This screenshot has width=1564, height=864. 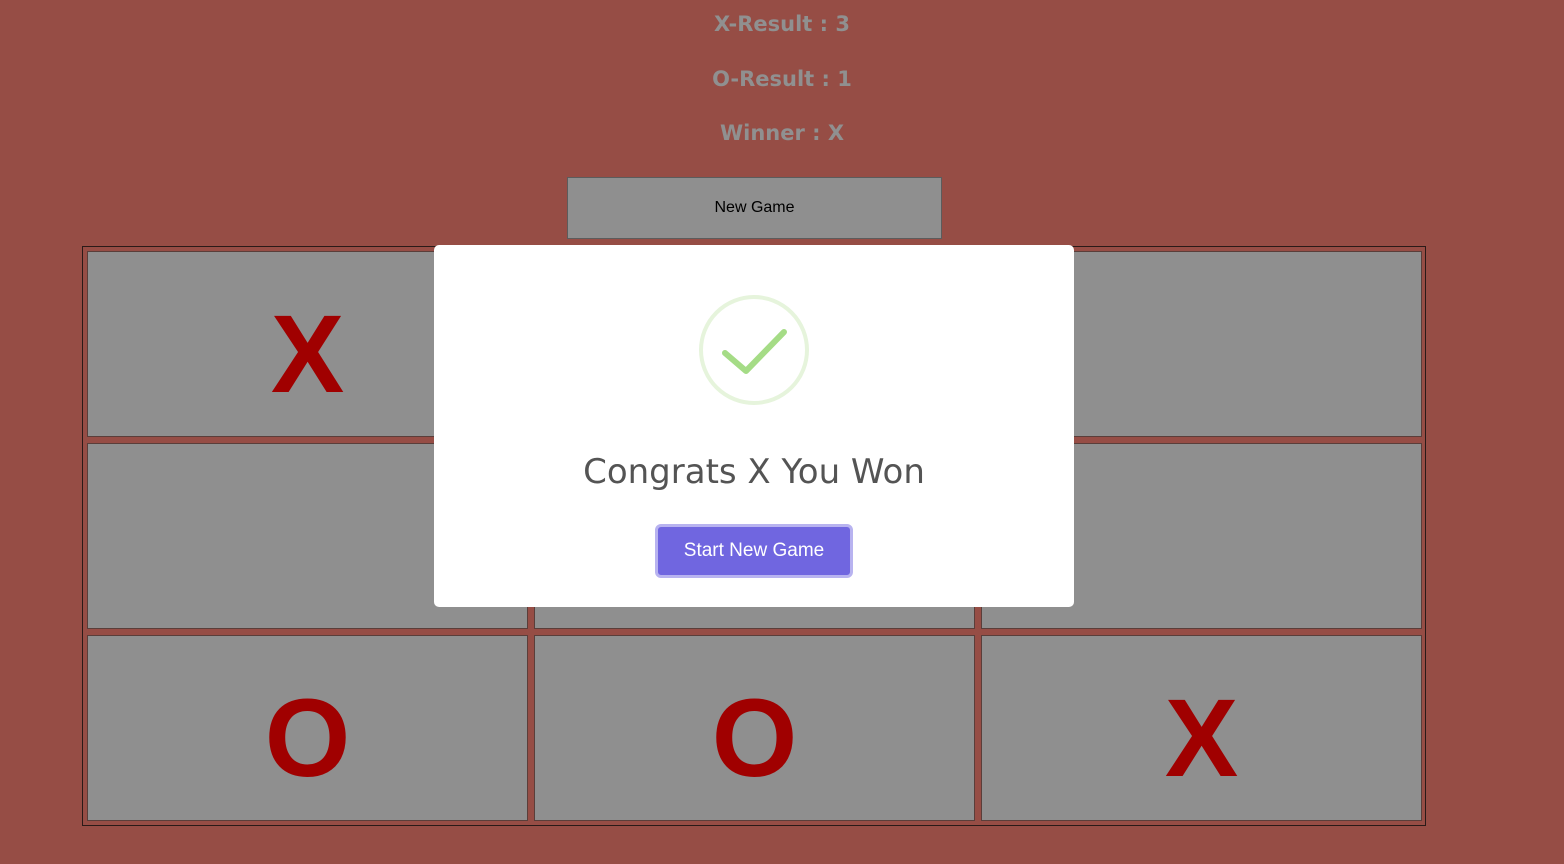 I want to click on new-game-button: New Game, so click(x=754, y=208).